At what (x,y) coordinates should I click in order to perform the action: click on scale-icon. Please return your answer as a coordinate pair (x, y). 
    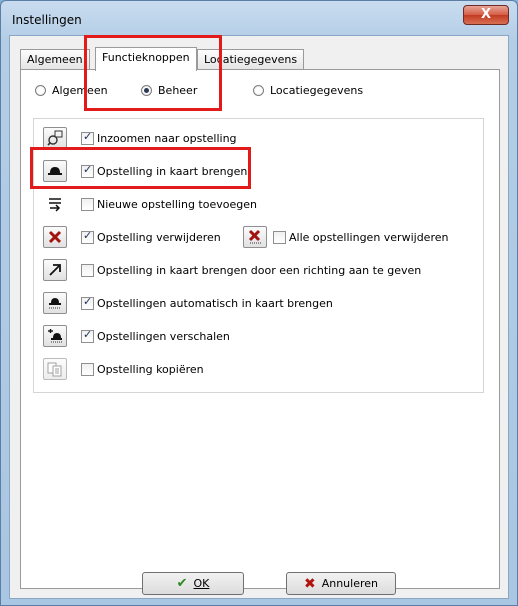
    Looking at the image, I should click on (55, 336).